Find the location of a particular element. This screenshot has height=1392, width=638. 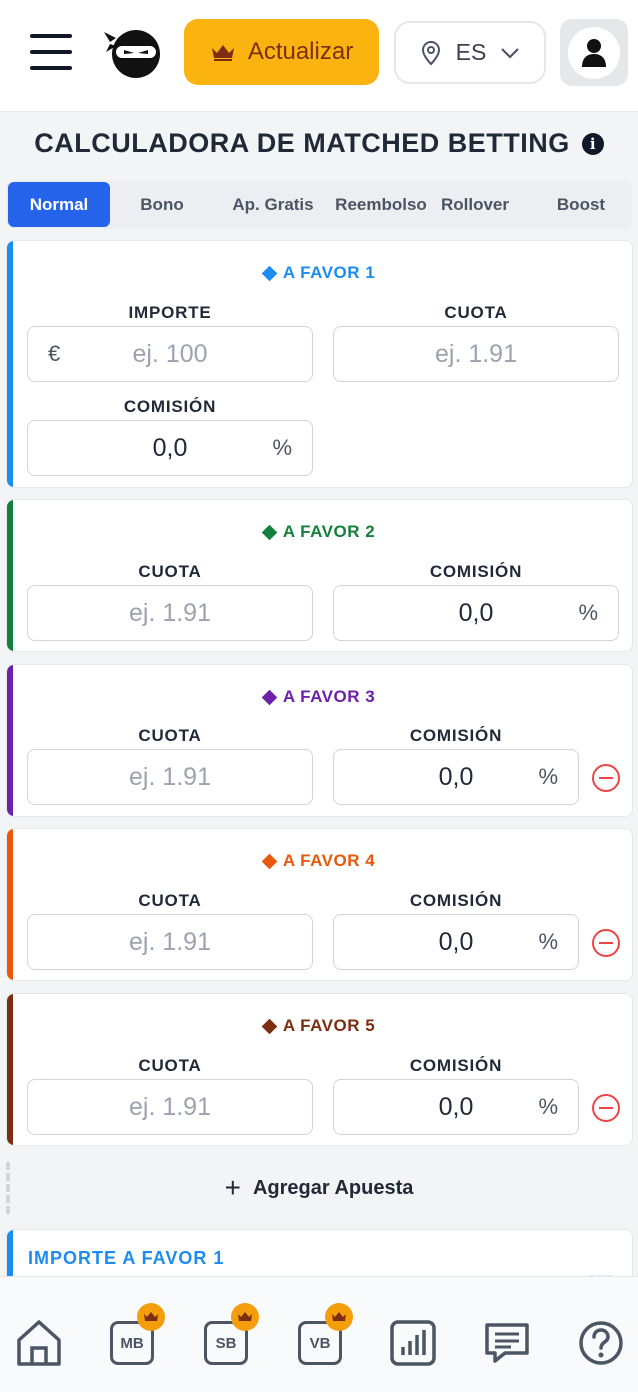

currency-symbol: € is located at coordinates (54, 353).